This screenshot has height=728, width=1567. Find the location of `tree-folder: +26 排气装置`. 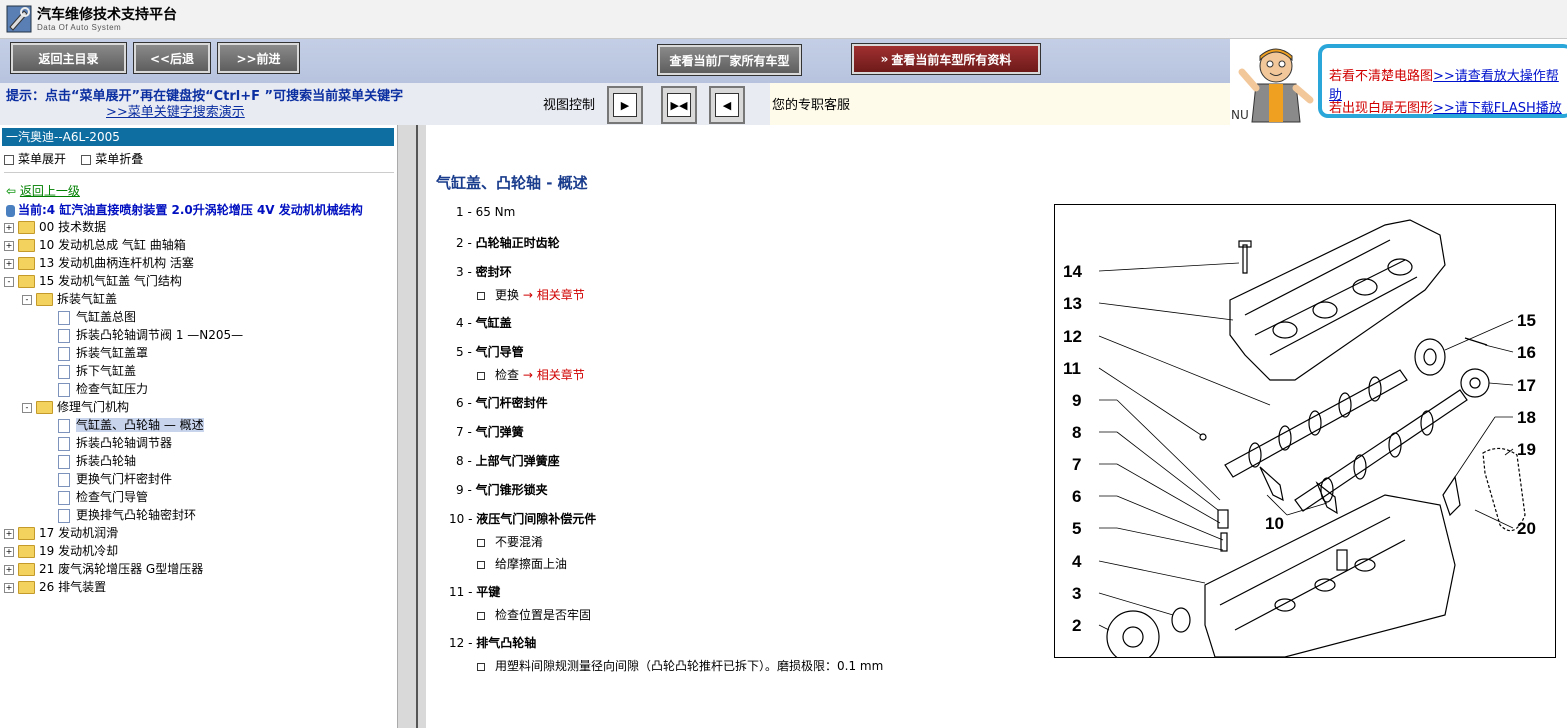

tree-folder: +26 排气装置 is located at coordinates (55, 587).